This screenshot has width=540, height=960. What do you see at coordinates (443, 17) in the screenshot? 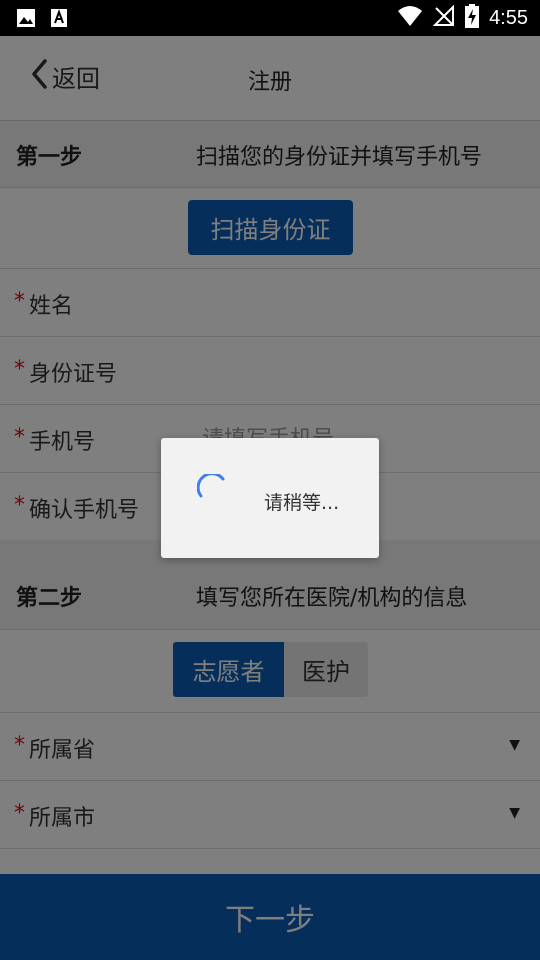
I see `no-signal-icon` at bounding box center [443, 17].